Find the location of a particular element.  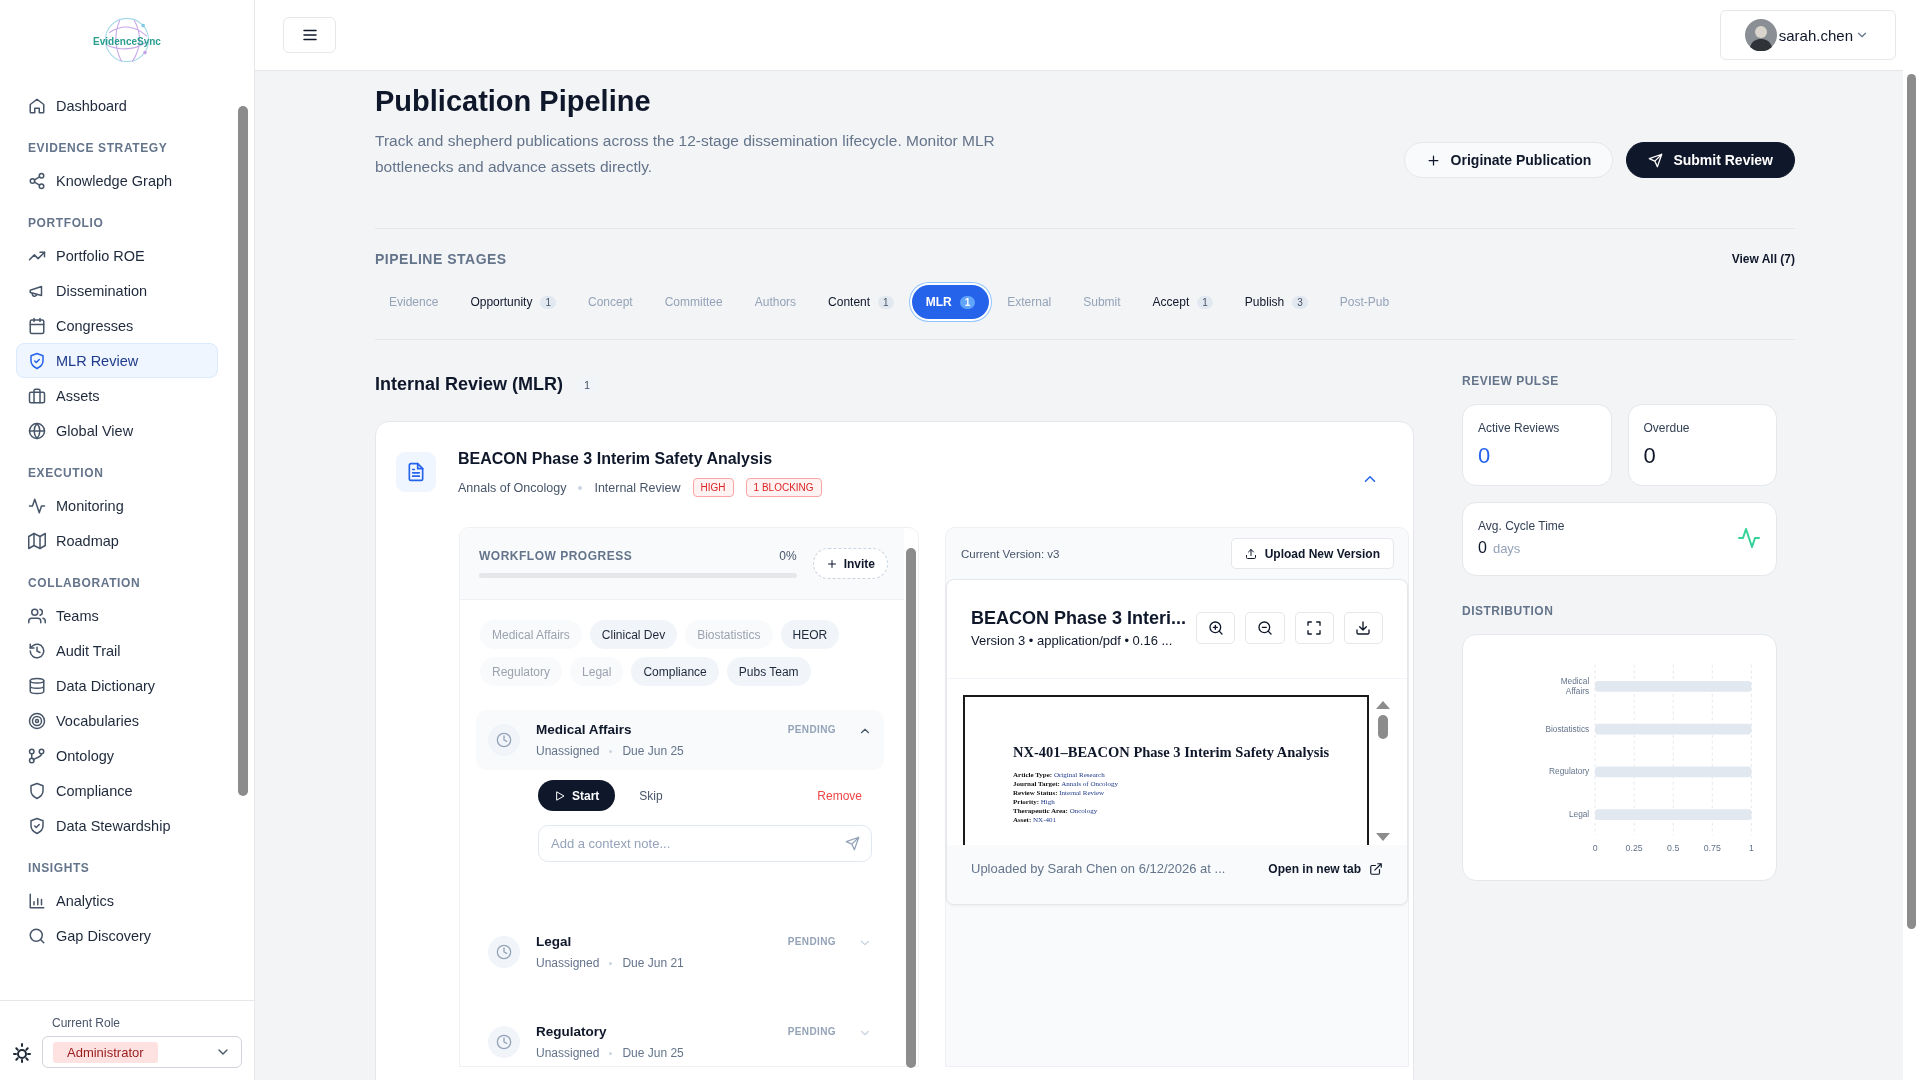

count-badge: 3 is located at coordinates (1300, 302).